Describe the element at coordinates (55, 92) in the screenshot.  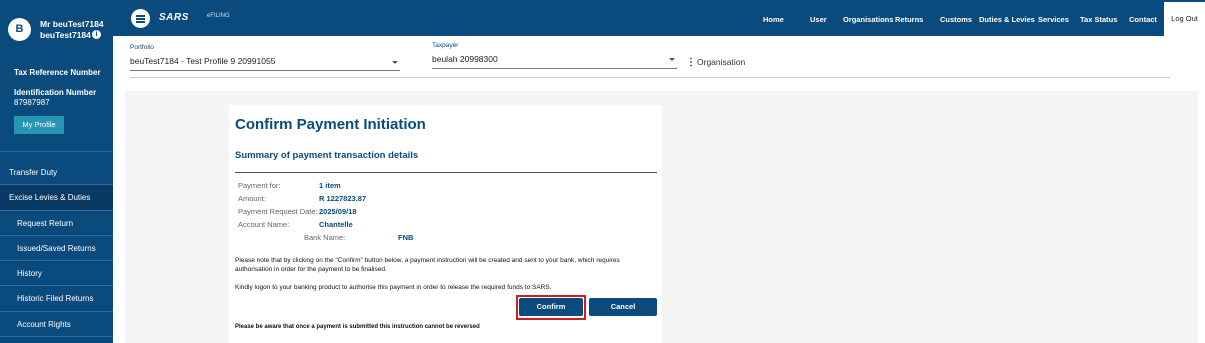
I see `id-label: Identification Number` at that location.